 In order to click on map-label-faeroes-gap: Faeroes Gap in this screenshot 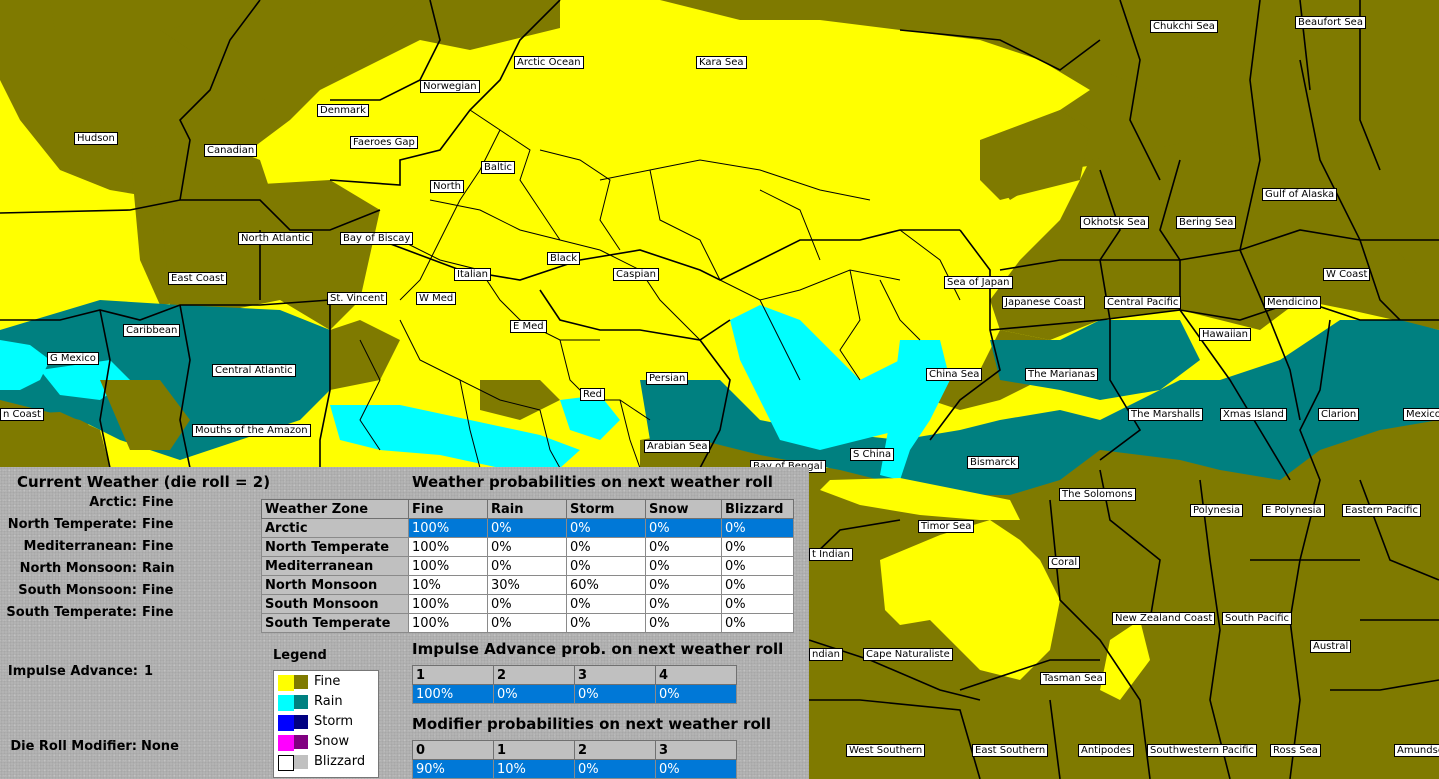, I will do `click(384, 142)`.